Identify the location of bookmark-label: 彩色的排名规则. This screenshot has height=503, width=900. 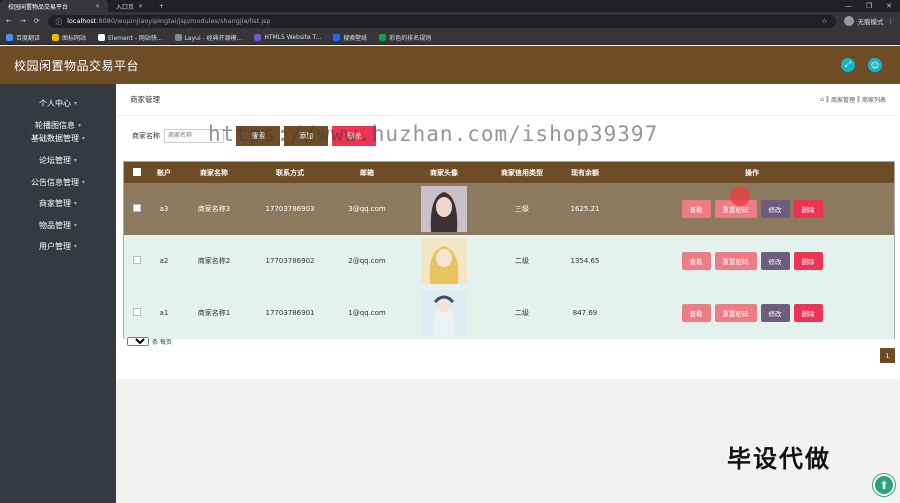
(410, 38).